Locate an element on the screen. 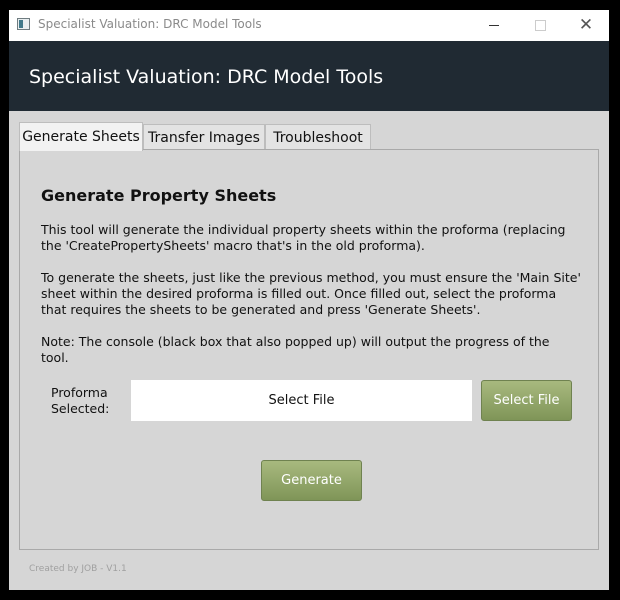 This screenshot has width=620, height=600. close-icon: ✕ is located at coordinates (586, 25).